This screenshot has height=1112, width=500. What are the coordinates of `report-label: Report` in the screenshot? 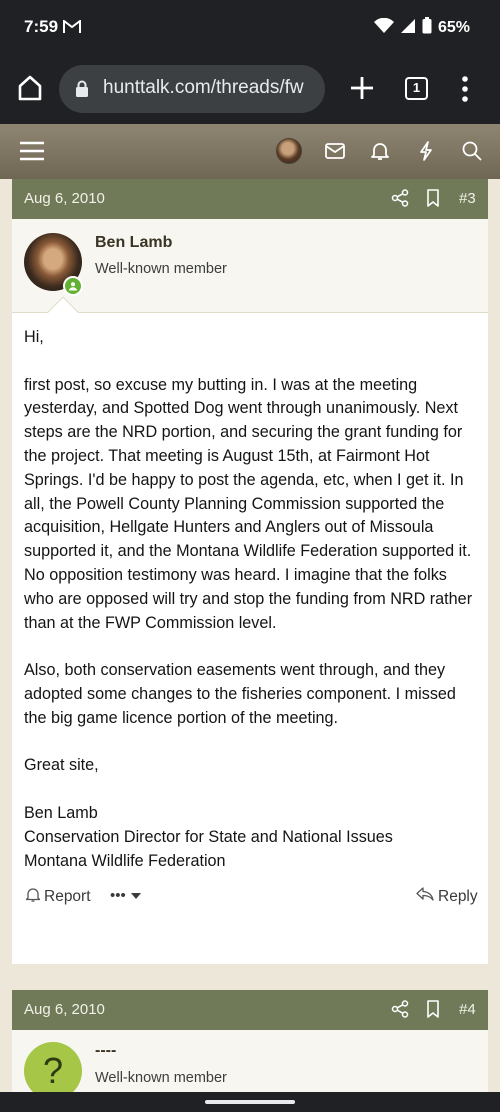 It's located at (67, 897).